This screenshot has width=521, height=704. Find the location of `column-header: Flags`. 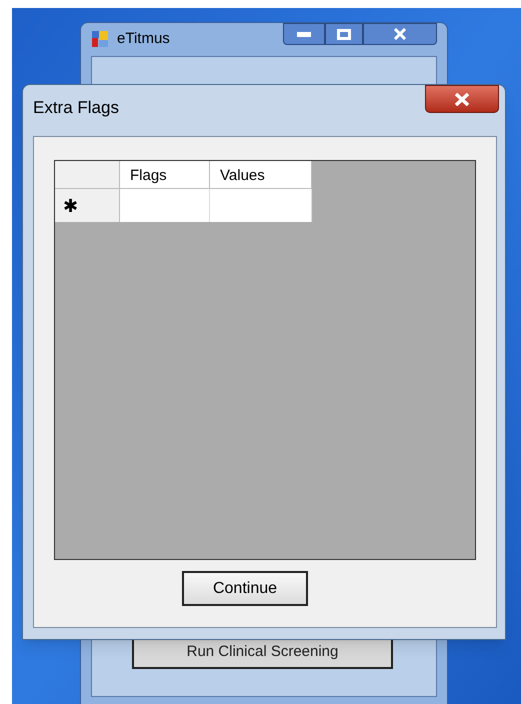

column-header: Flags is located at coordinates (165, 175).